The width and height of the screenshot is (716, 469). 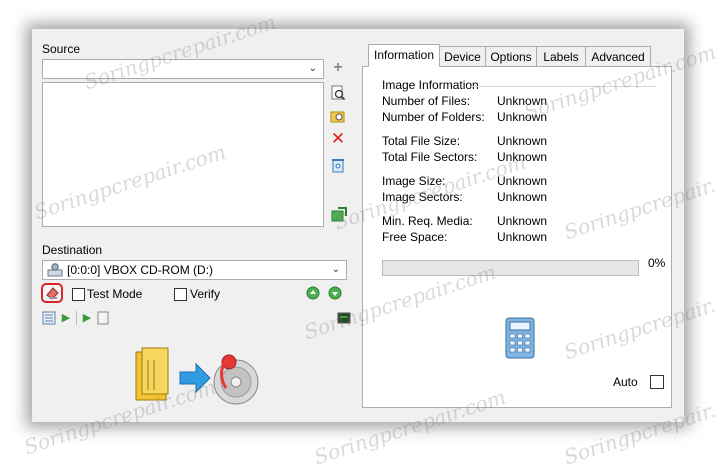 I want to click on play-icon: ▶, so click(x=66, y=318).